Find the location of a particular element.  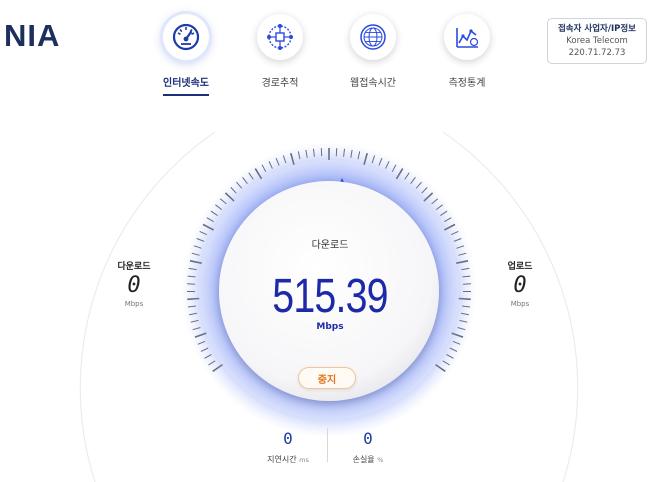

current-speed: 515.39 is located at coordinates (330, 296).